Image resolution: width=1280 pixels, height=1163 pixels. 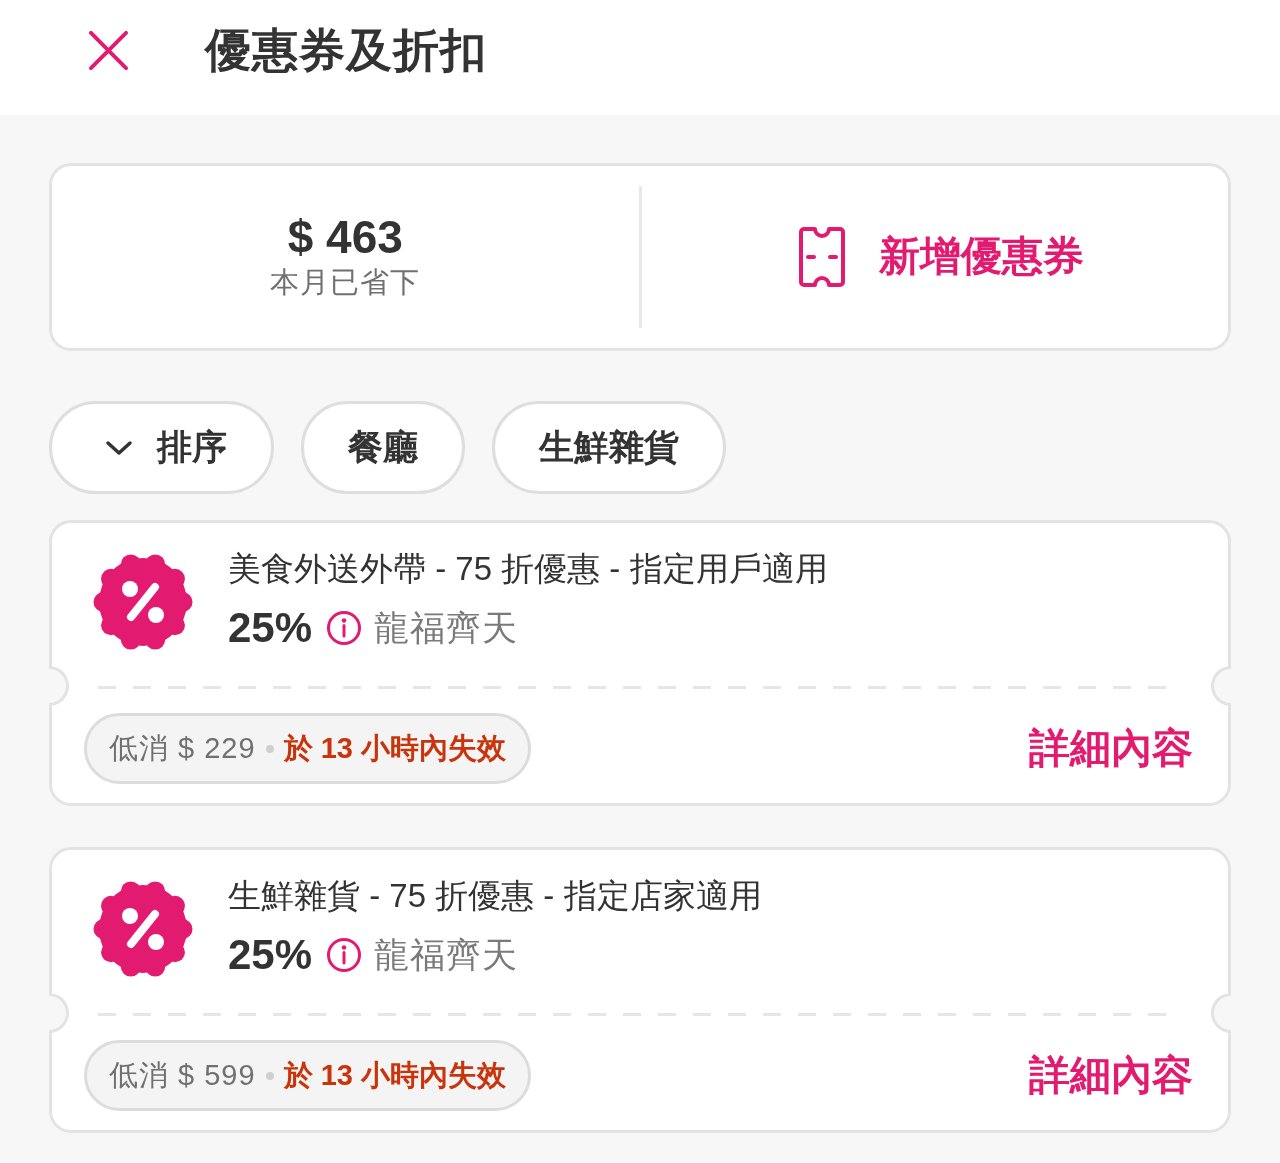 I want to click on sort-button: 排序, so click(x=161, y=447).